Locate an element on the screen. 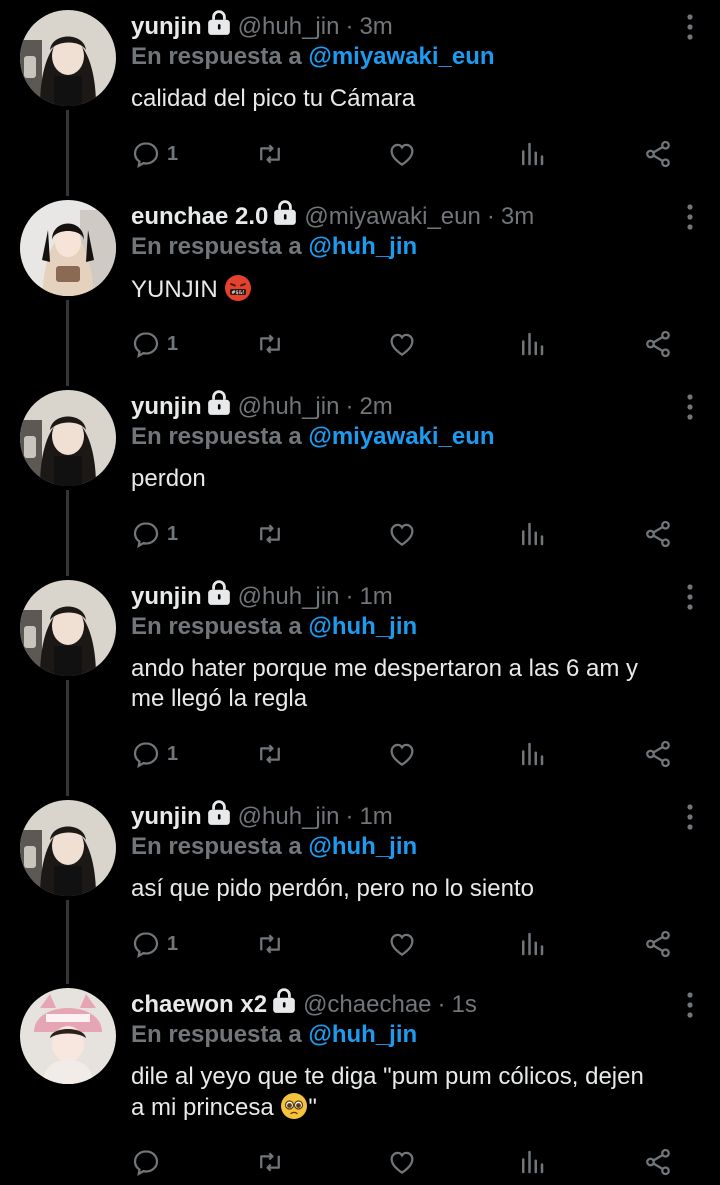 The height and width of the screenshot is (1185, 720). tweet-text-quote: " is located at coordinates (312, 1107).